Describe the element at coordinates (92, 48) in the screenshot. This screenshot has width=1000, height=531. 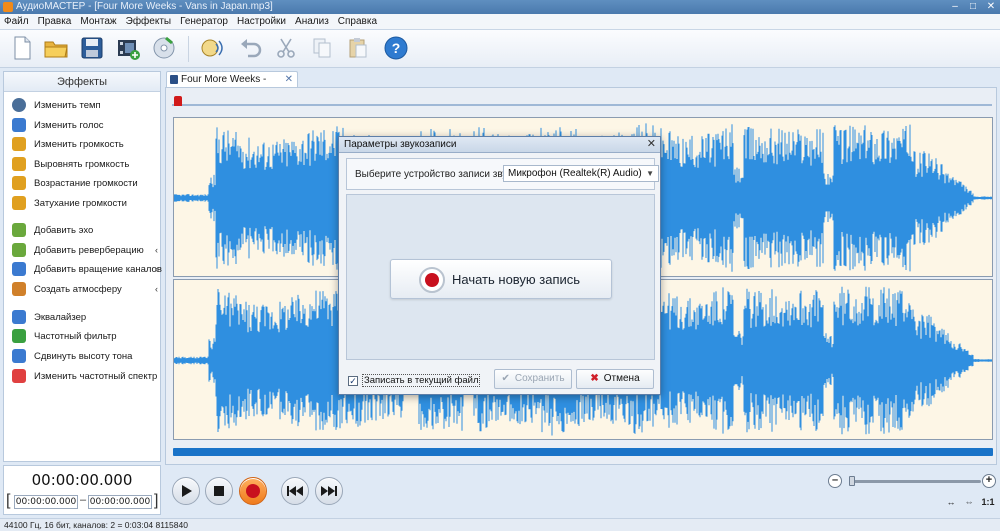
I see `save-disk-icon` at that location.